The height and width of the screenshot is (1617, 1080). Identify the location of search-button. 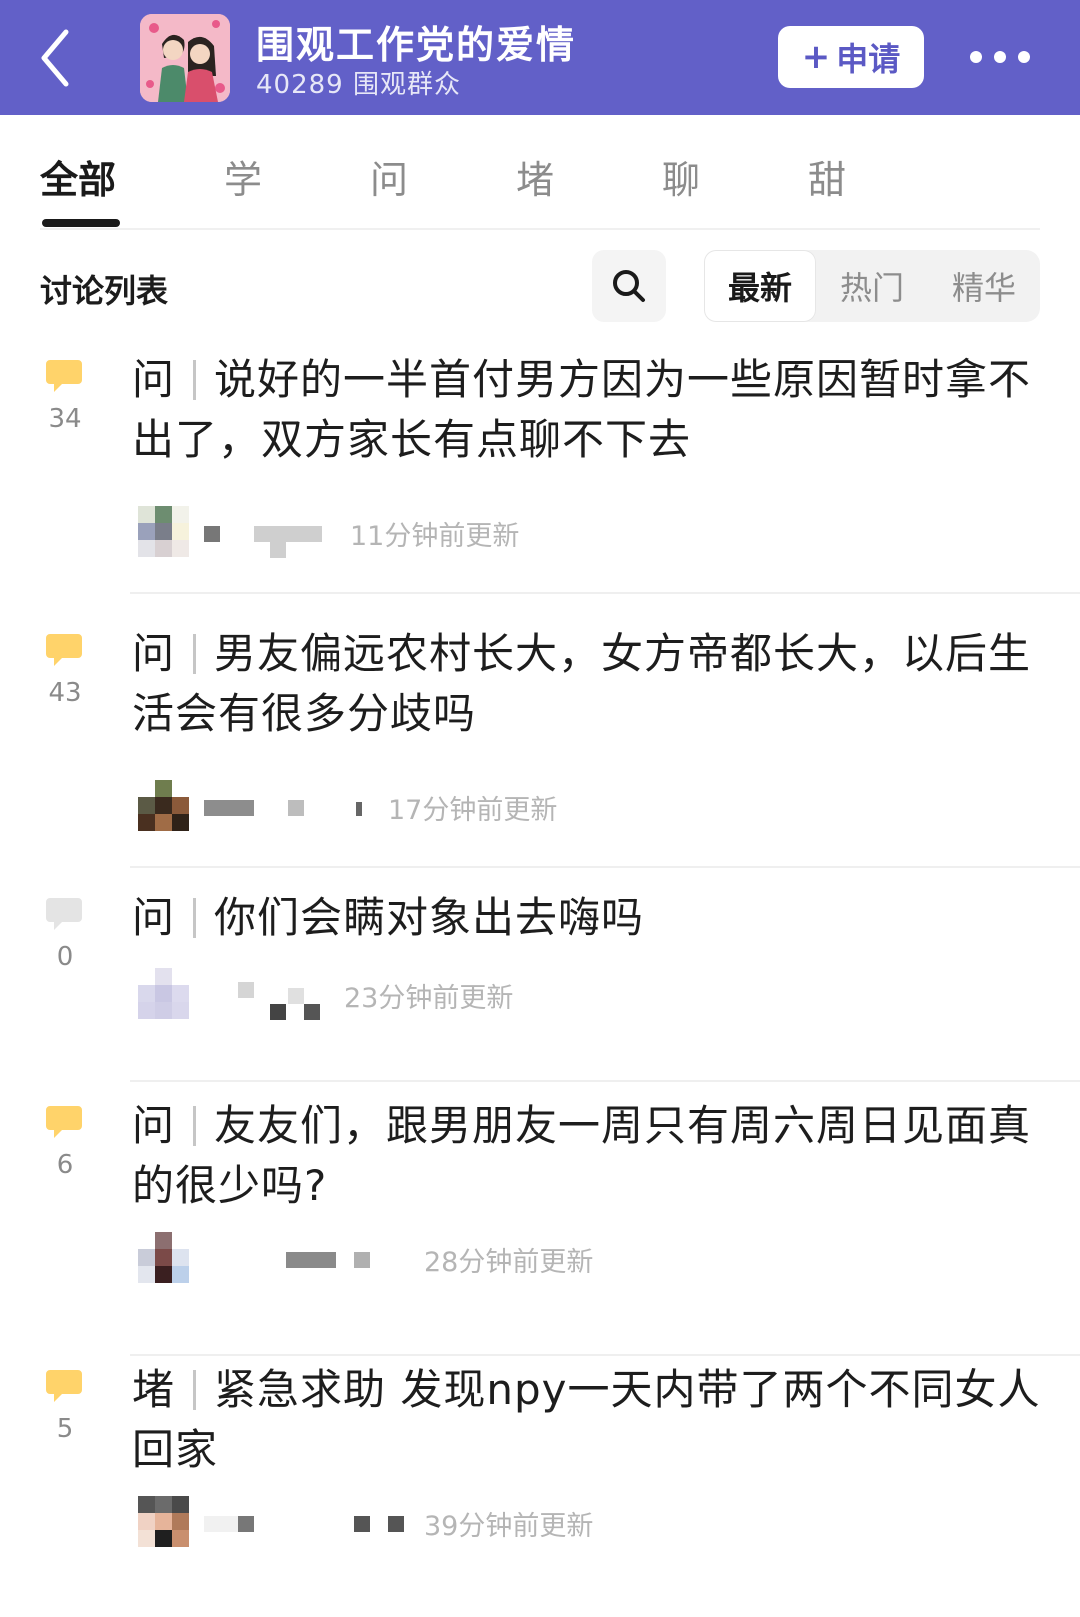
(629, 286).